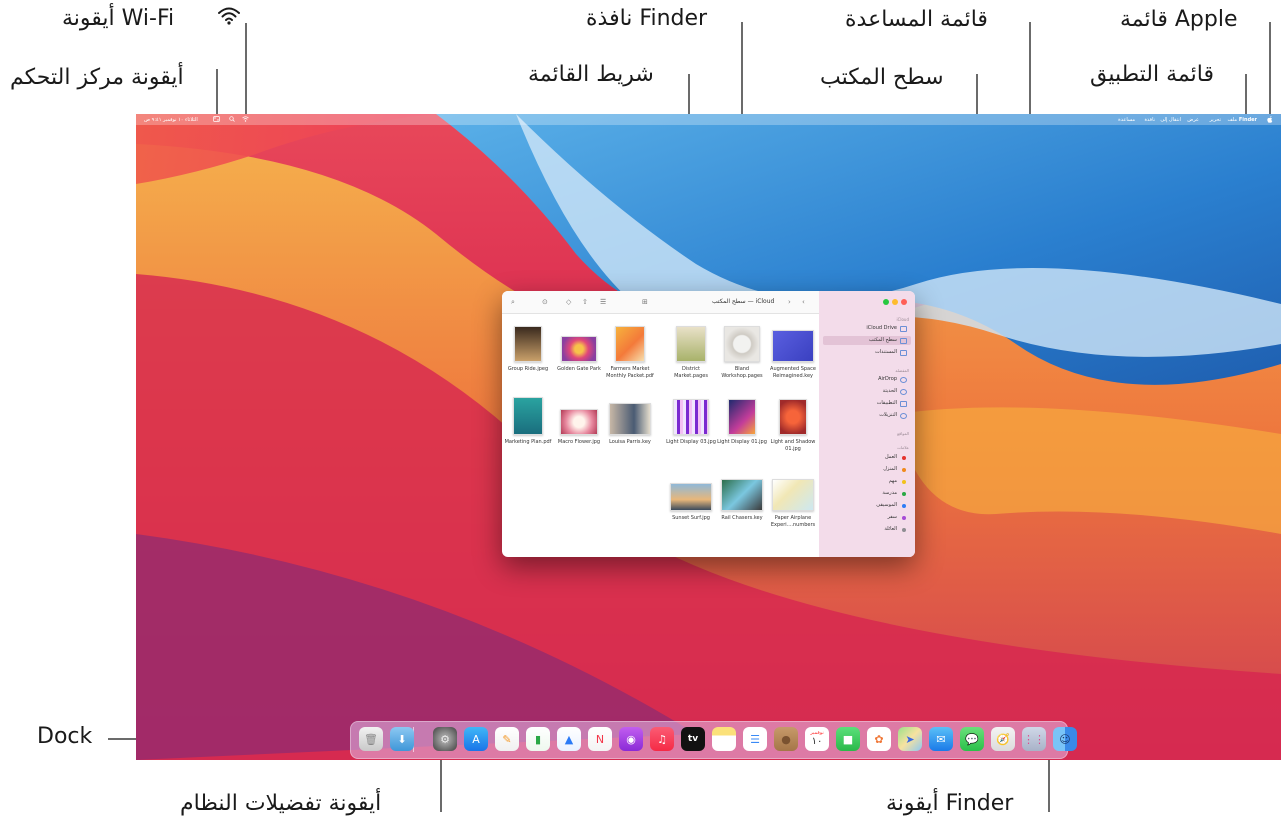 This screenshot has height=825, width=1282. What do you see at coordinates (1215, 120) in the screenshot?
I see `menu-edit: تحرير` at bounding box center [1215, 120].